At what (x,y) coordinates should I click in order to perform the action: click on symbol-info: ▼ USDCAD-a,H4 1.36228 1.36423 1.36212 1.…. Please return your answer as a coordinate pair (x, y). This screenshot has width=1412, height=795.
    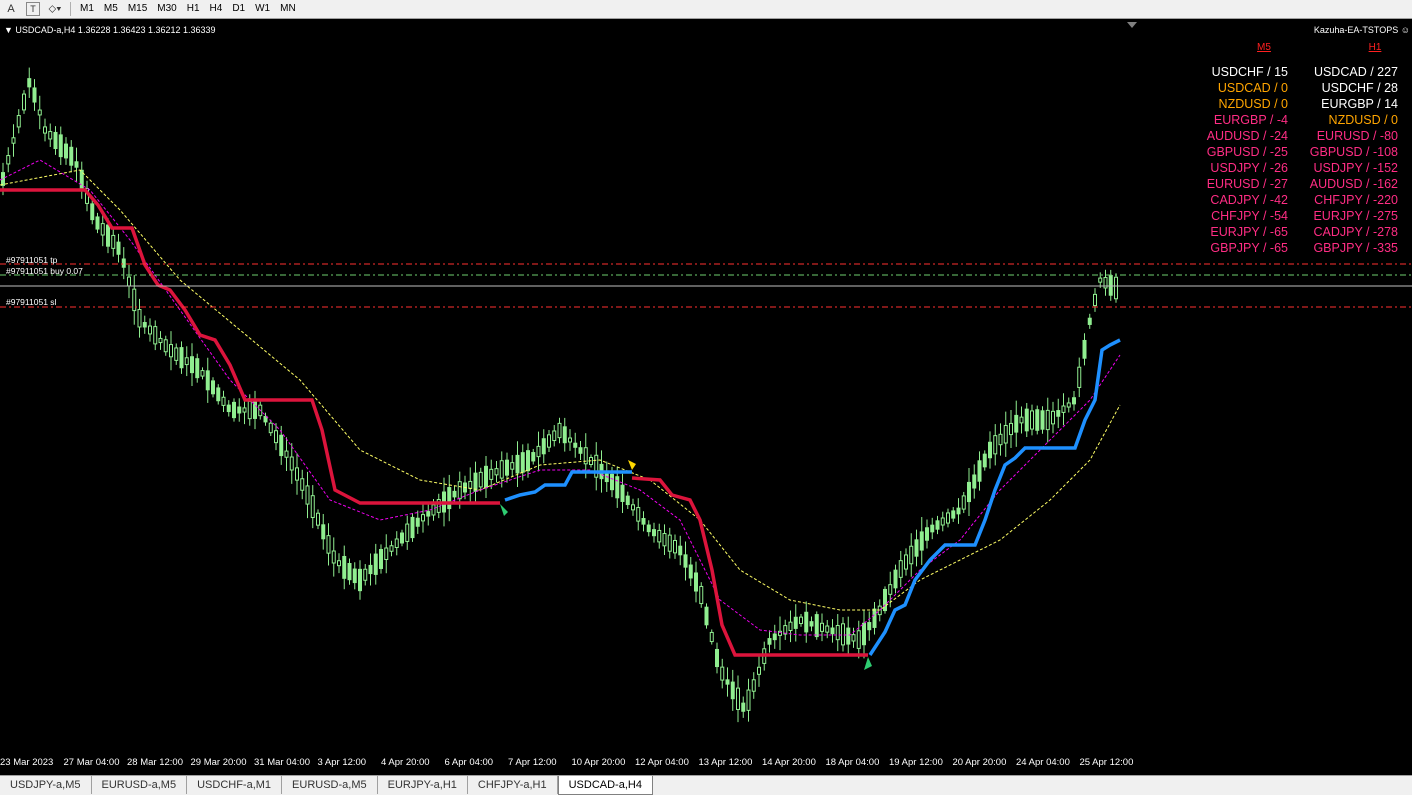
    Looking at the image, I should click on (110, 30).